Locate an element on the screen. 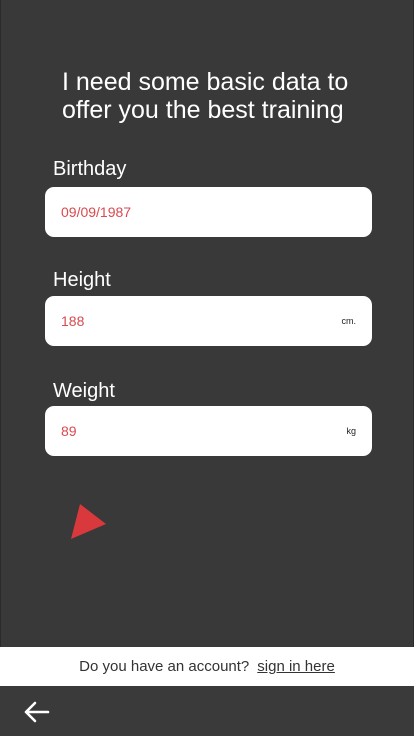 This screenshot has height=736, width=414. weight-field: 89 kg is located at coordinates (208, 431).